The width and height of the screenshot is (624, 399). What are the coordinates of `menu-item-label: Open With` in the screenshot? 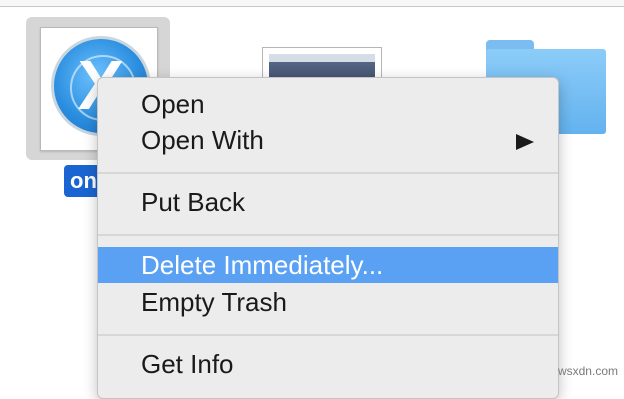 It's located at (202, 140).